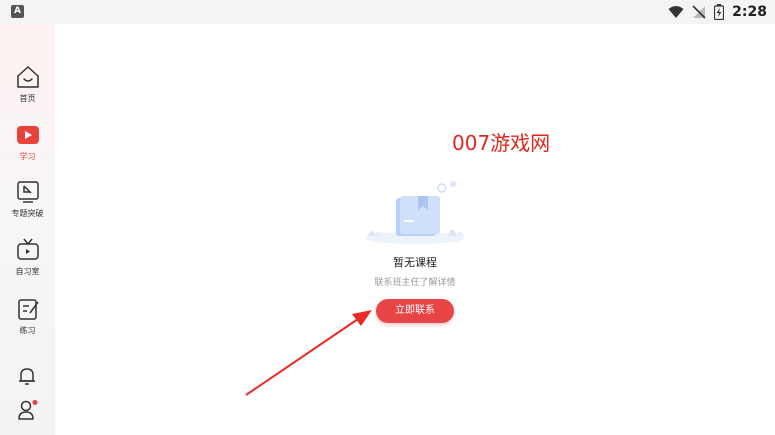 The width and height of the screenshot is (775, 435). I want to click on sidebar-item-label: 练习, so click(27, 330).